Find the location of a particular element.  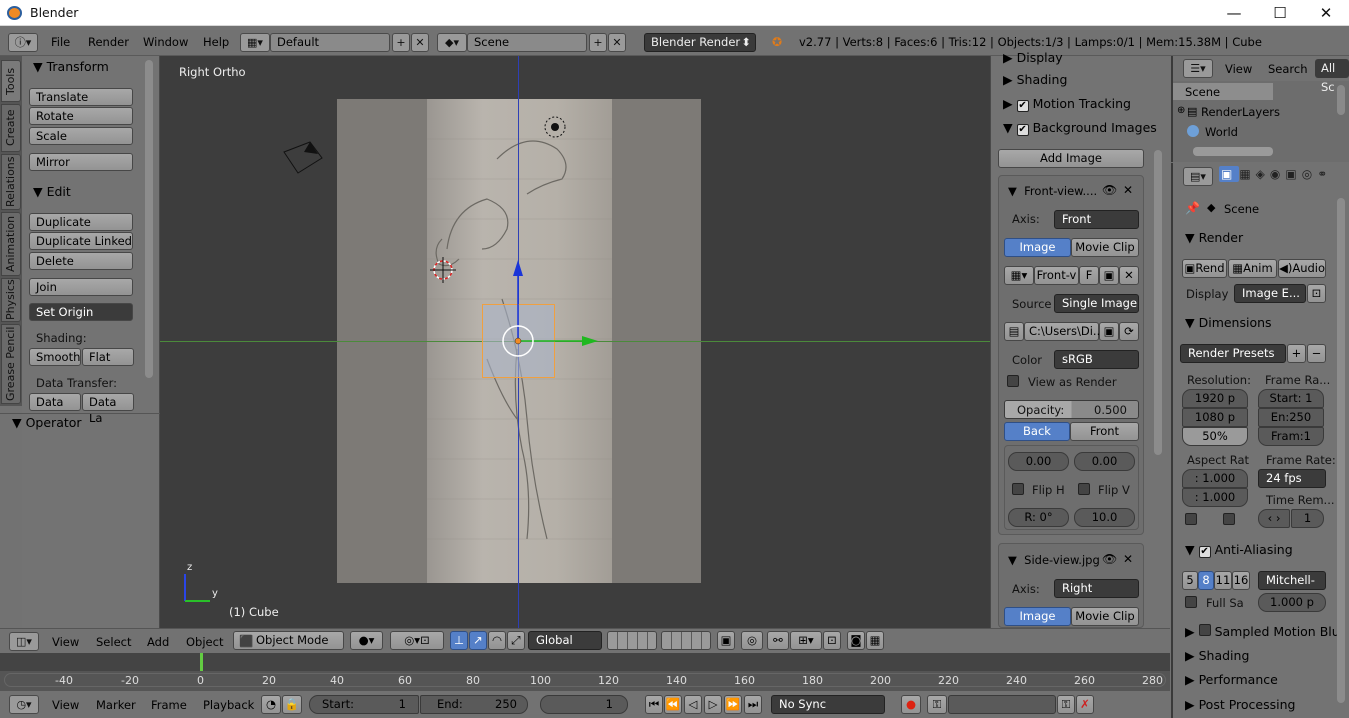

outliner-display-mode: All Sc is located at coordinates (1332, 76).